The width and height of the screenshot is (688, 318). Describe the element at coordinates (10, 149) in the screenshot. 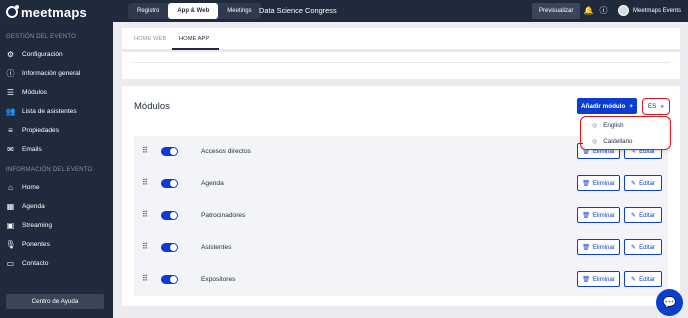

I see `mail-icon: ✉` at that location.